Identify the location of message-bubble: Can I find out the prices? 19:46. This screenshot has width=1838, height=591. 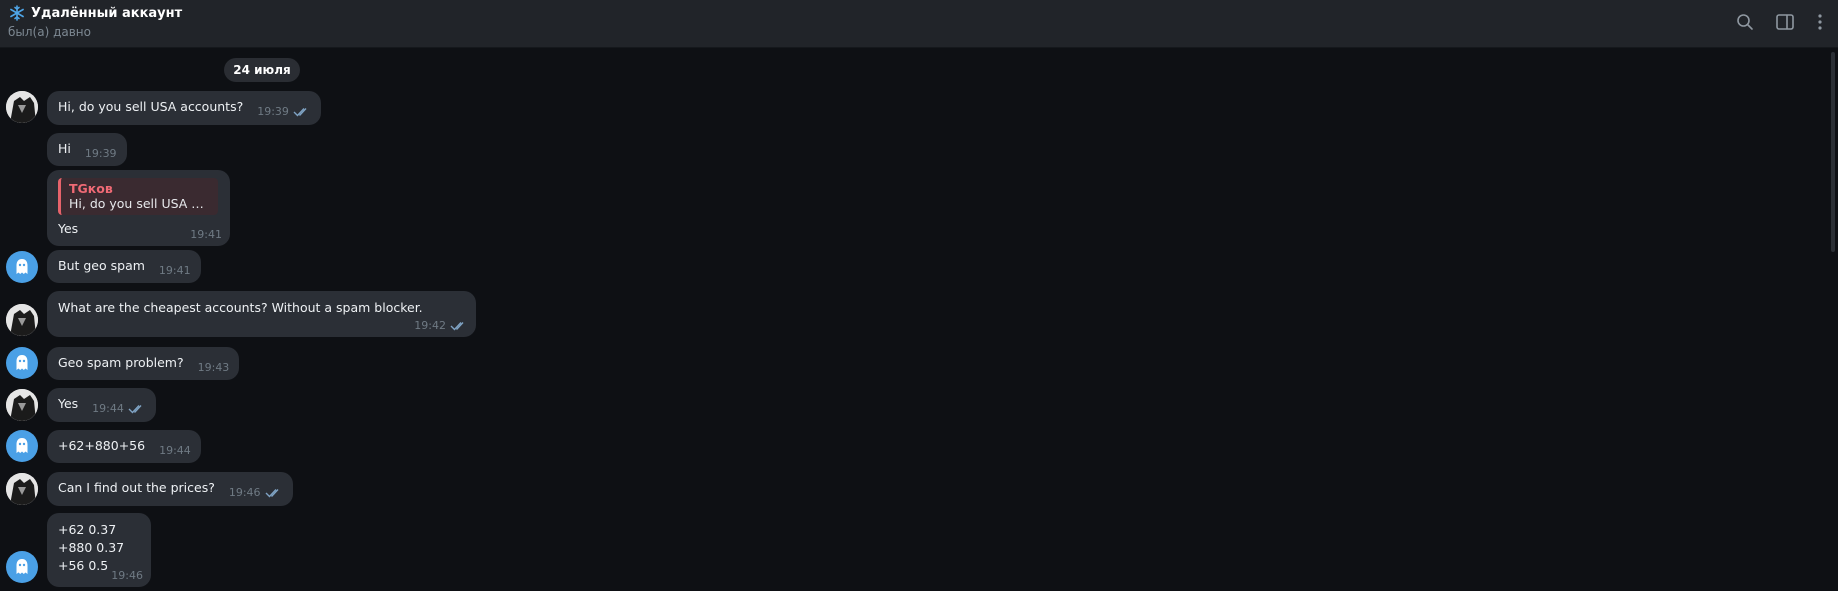
(170, 489).